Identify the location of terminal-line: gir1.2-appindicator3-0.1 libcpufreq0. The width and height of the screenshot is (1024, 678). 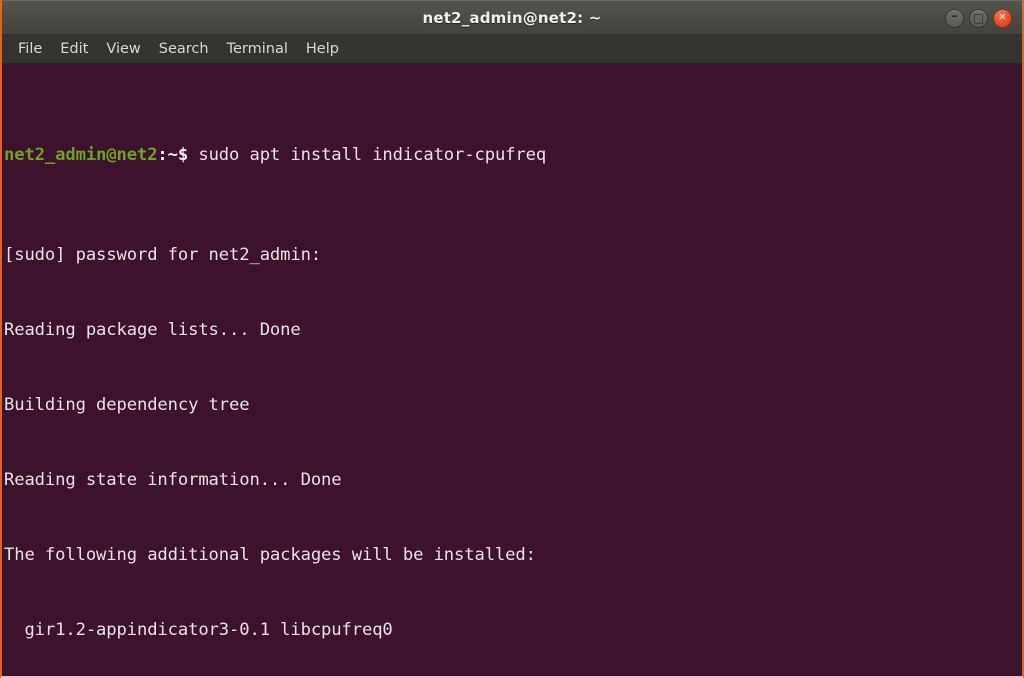
(198, 630).